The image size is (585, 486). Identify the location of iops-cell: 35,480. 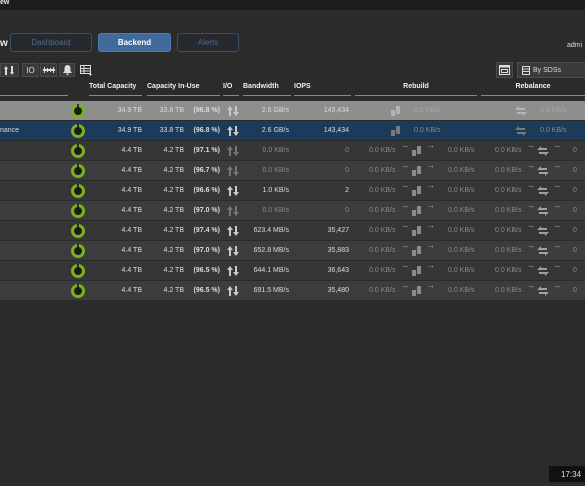
(338, 290).